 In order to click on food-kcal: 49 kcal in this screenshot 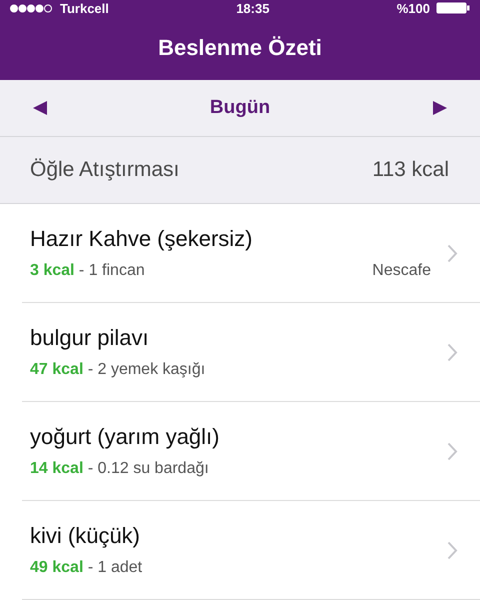, I will do `click(57, 568)`.